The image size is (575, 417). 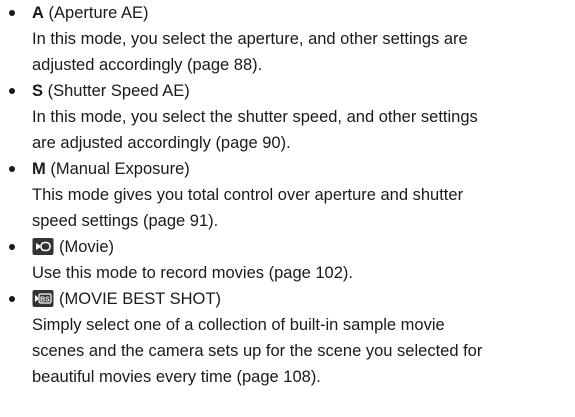 What do you see at coordinates (43, 246) in the screenshot?
I see `movie-camera-icon` at bounding box center [43, 246].